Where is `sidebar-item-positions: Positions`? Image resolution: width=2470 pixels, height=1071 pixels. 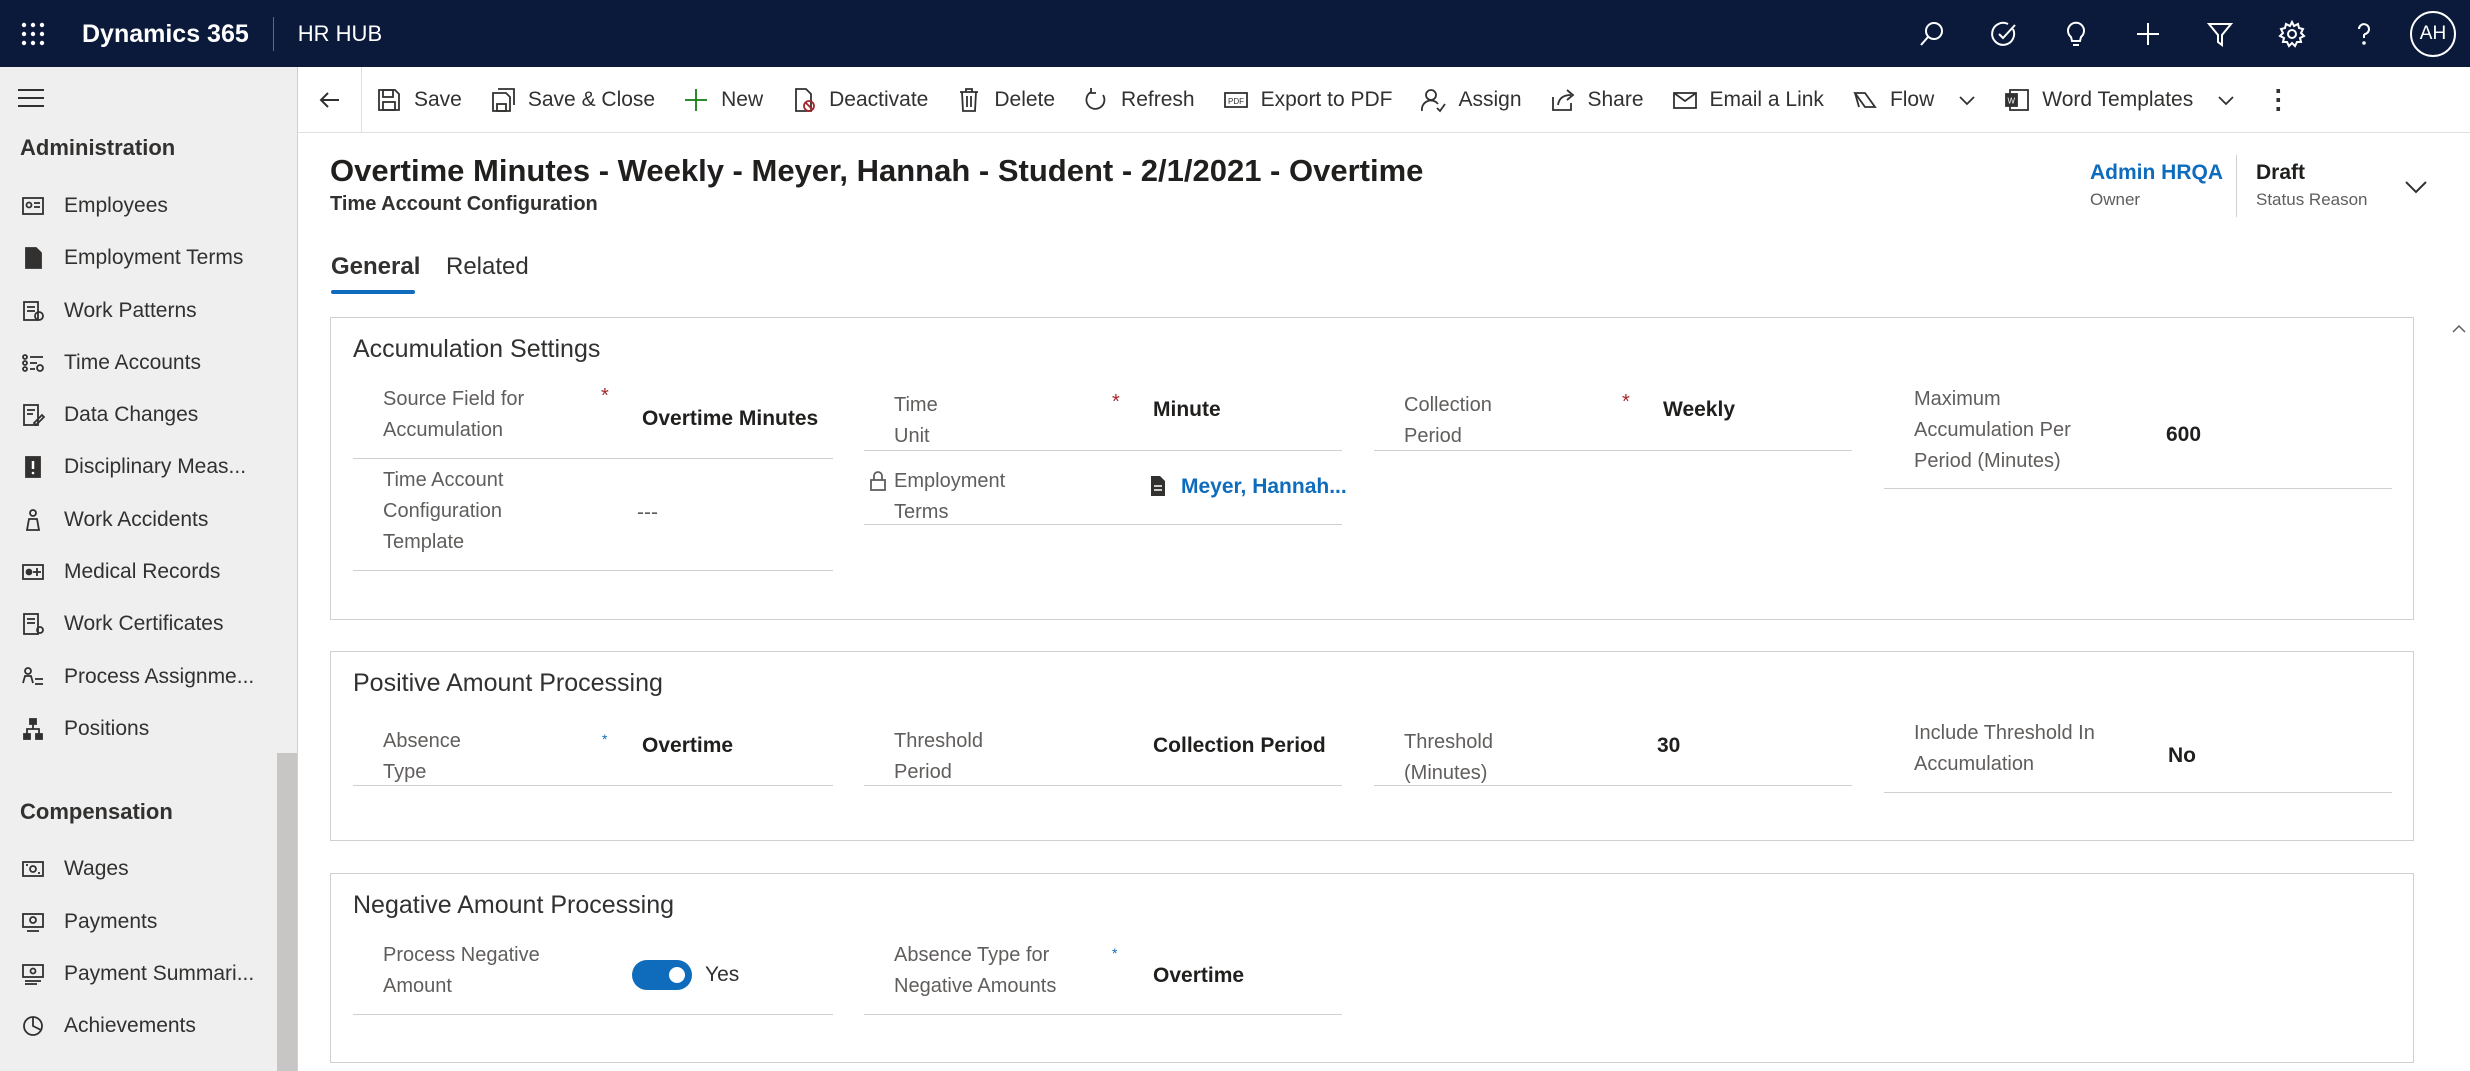
sidebar-item-positions: Positions is located at coordinates (138, 729).